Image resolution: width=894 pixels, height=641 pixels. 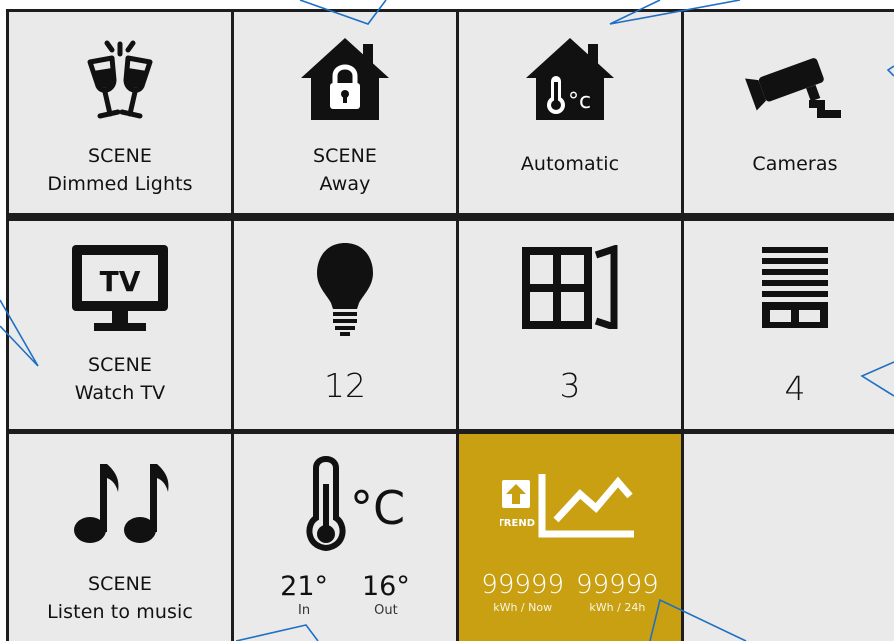 What do you see at coordinates (795, 164) in the screenshot?
I see `tile-label: Cameras` at bounding box center [795, 164].